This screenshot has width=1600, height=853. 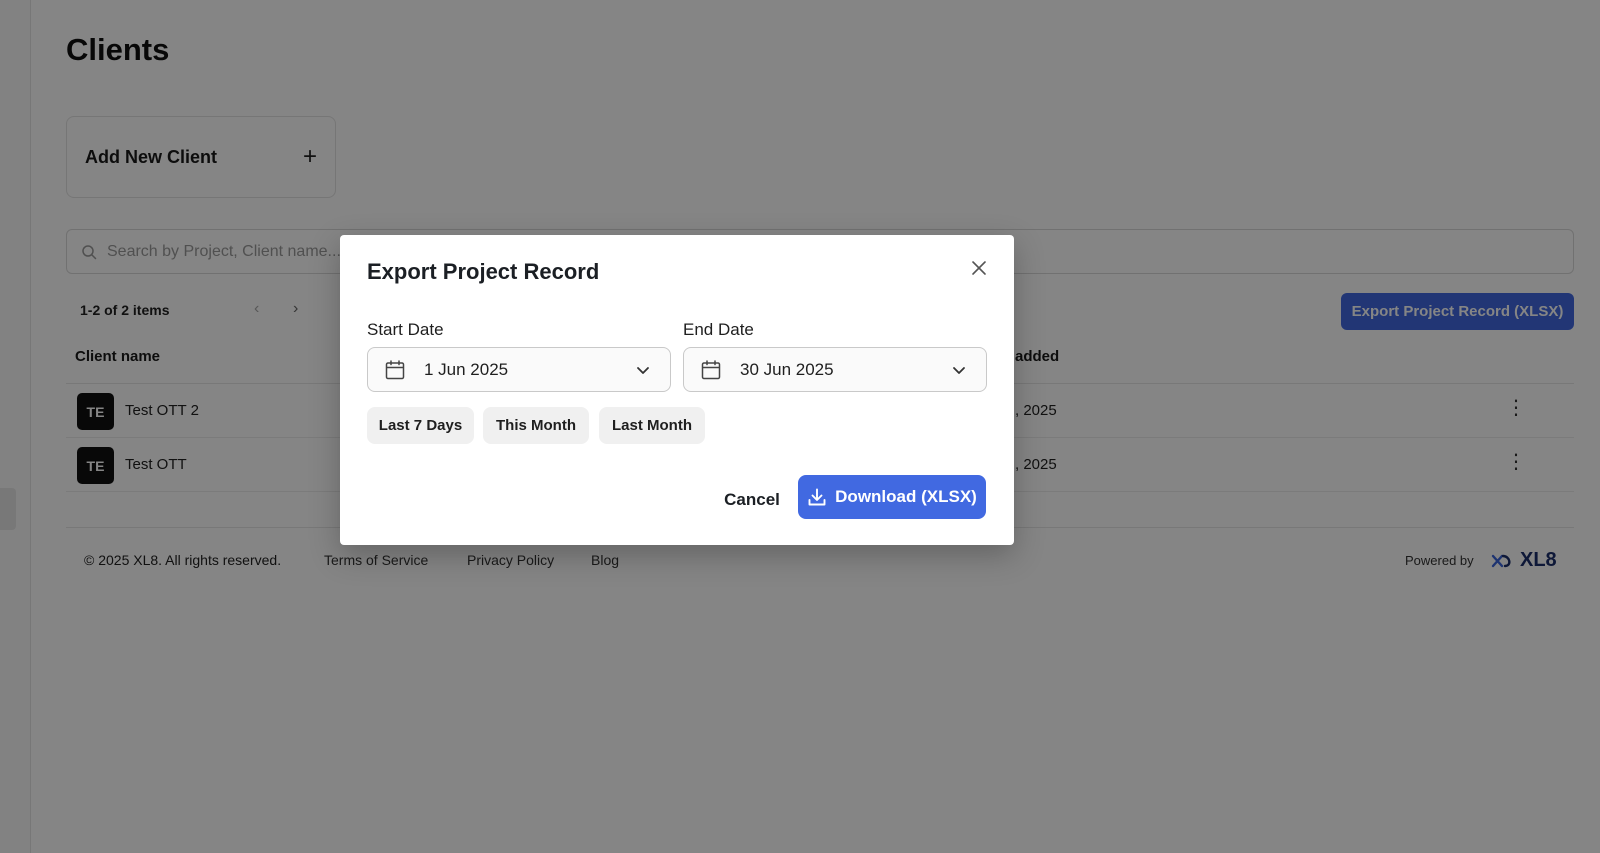 What do you see at coordinates (835, 369) in the screenshot?
I see `end-date-picker: 30 Jun 2025` at bounding box center [835, 369].